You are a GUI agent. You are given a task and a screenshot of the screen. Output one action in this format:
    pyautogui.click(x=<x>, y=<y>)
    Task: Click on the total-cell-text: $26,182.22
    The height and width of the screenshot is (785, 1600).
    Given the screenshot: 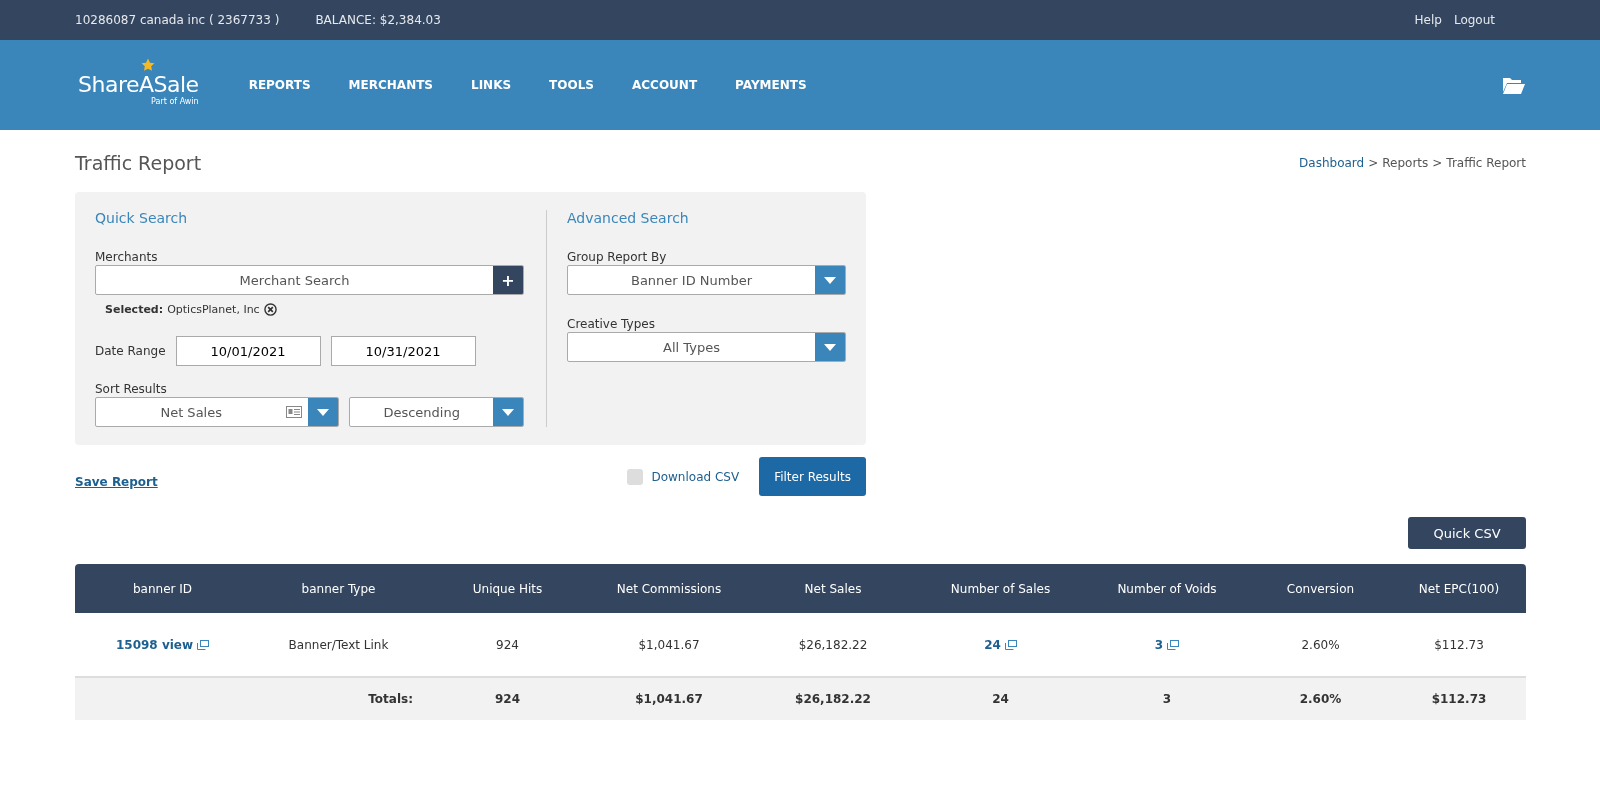 What is the action you would take?
    pyautogui.click(x=833, y=699)
    